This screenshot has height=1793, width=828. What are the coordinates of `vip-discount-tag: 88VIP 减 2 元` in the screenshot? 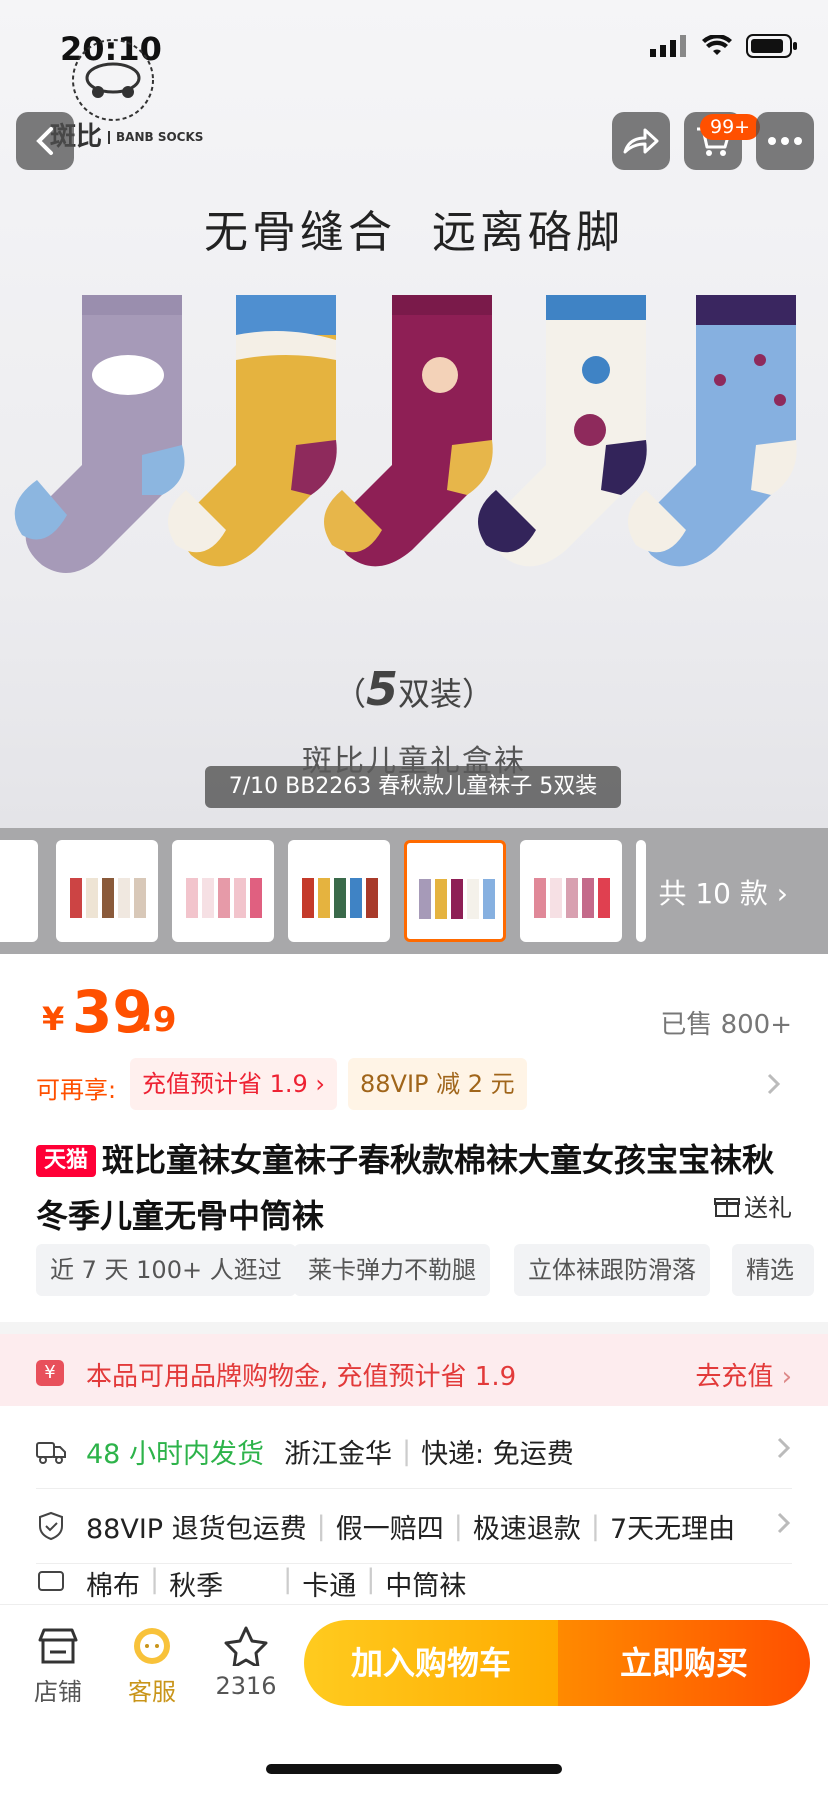 It's located at (437, 1084).